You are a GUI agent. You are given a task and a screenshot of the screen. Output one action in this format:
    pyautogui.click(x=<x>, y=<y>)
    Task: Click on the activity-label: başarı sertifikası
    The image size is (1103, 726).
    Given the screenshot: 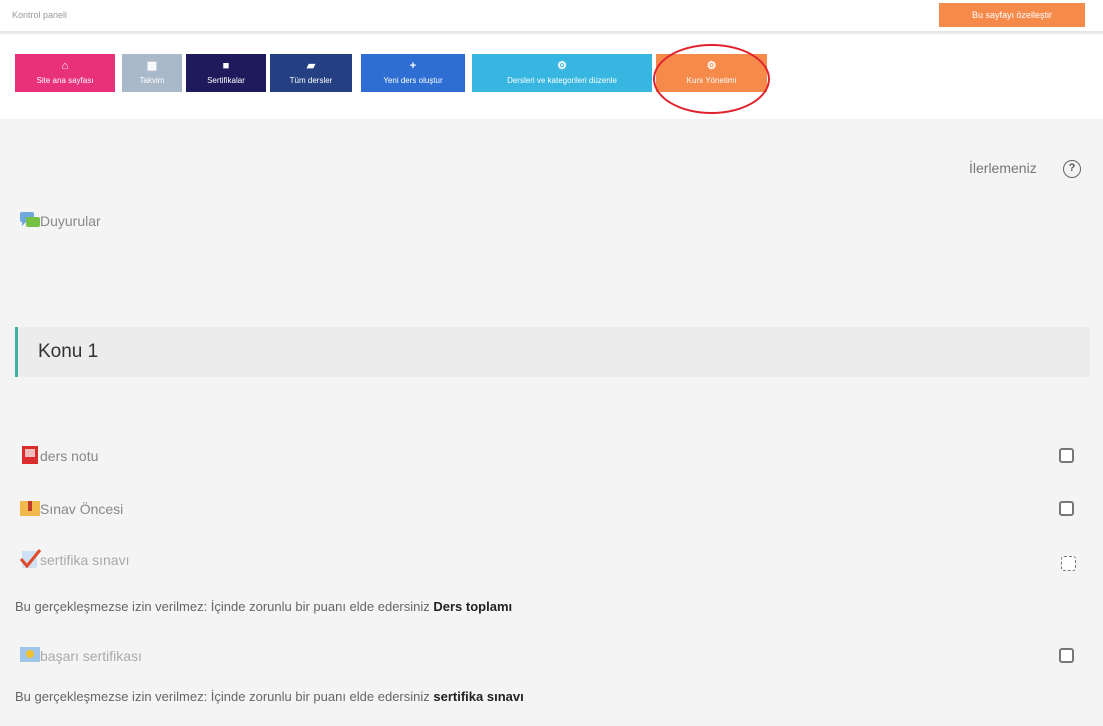 What is the action you would take?
    pyautogui.click(x=91, y=656)
    